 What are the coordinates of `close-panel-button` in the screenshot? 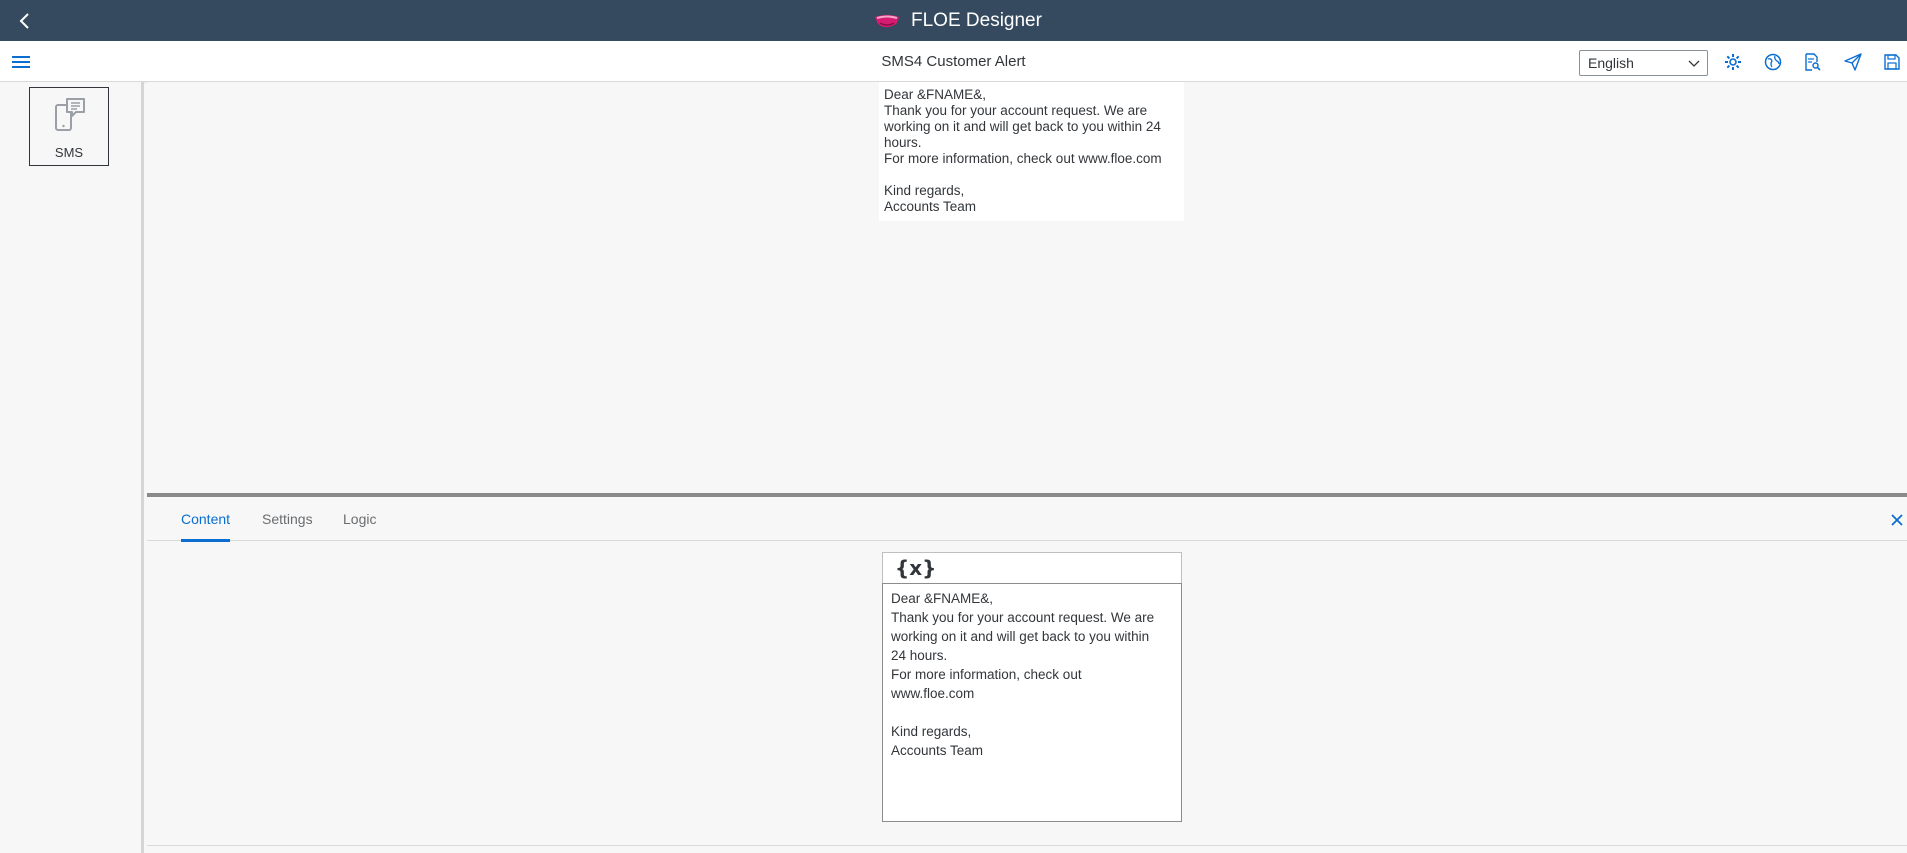 It's located at (1897, 520).